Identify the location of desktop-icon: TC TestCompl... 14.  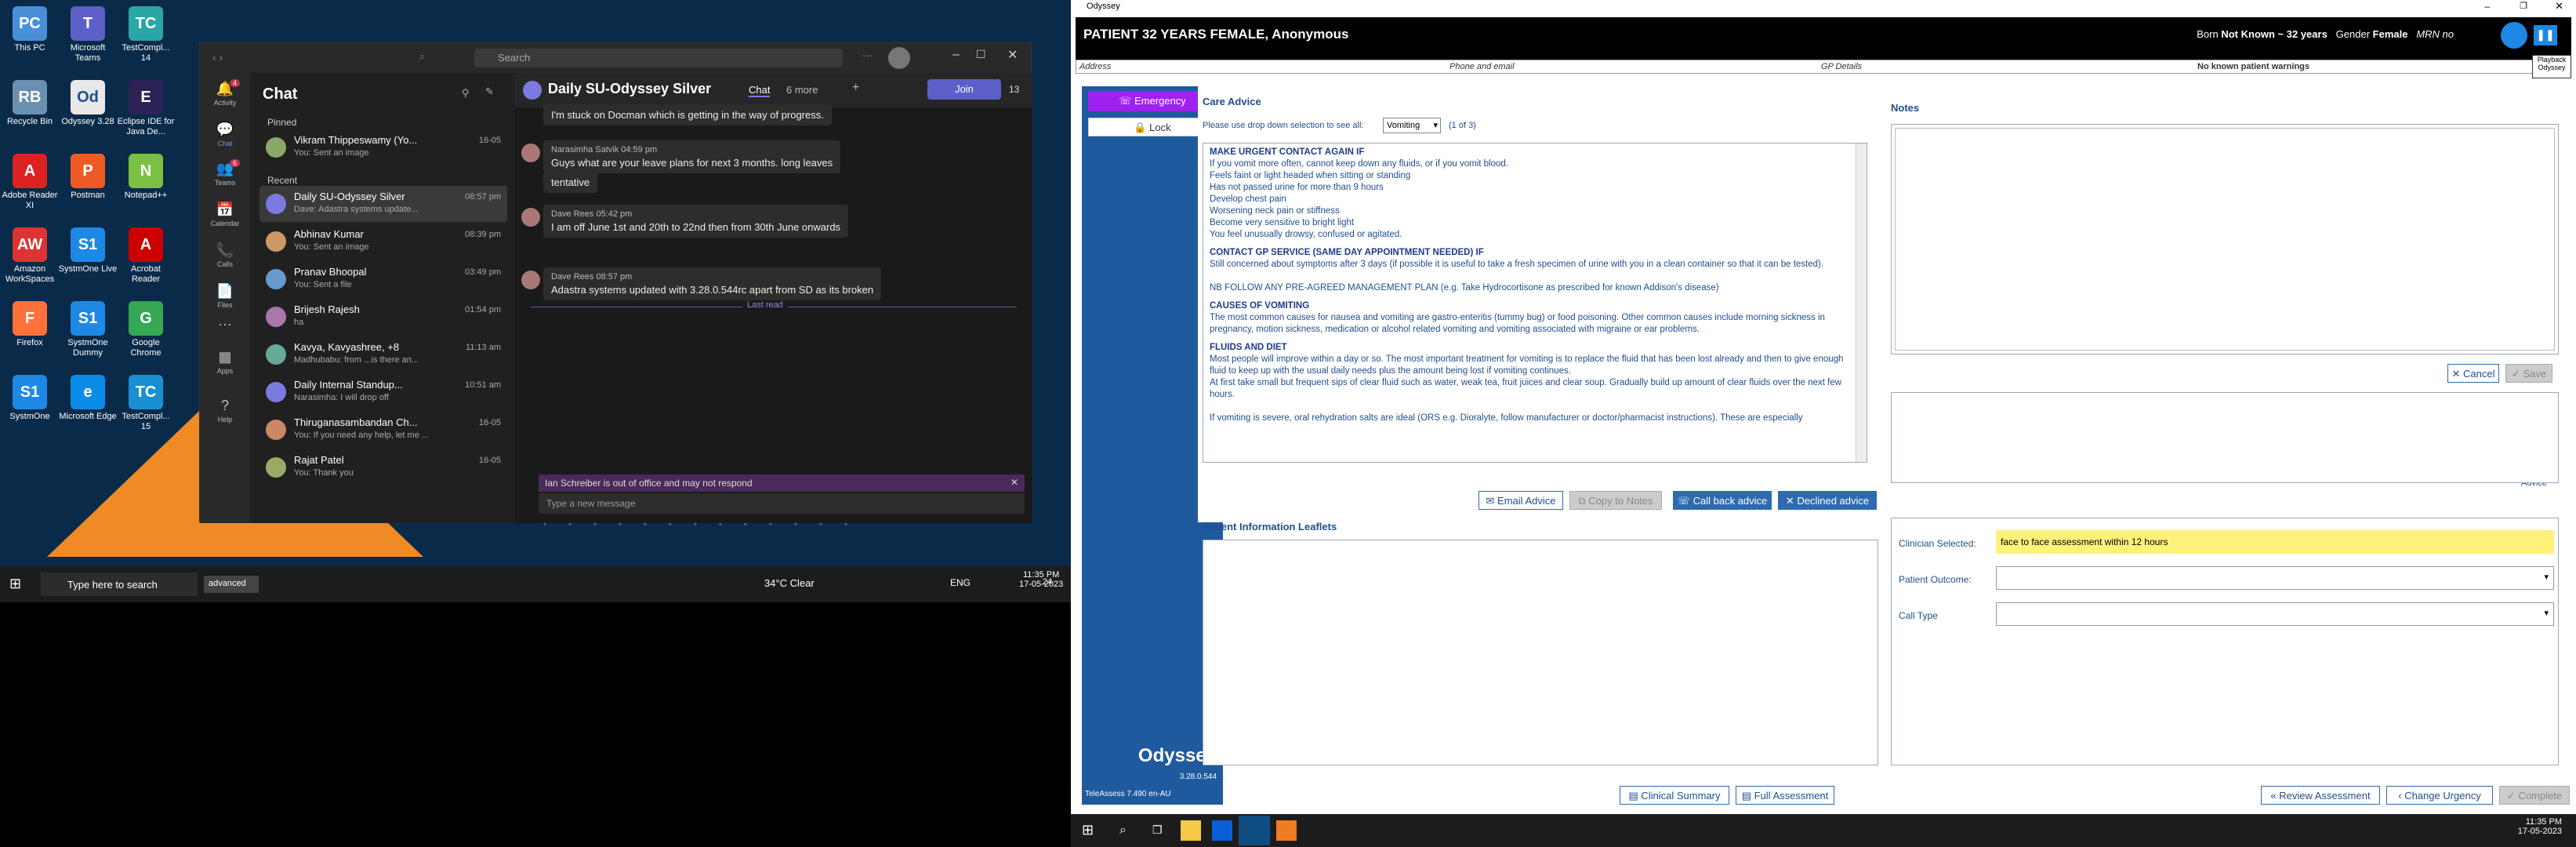
(146, 35).